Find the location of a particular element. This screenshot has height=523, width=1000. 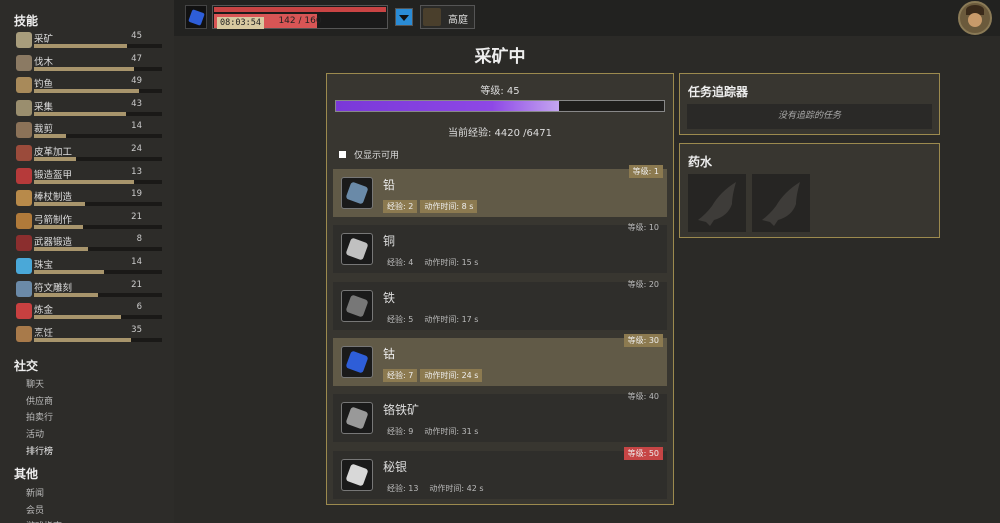

action-time-tag: 动作时间: 17 s is located at coordinates (451, 319).